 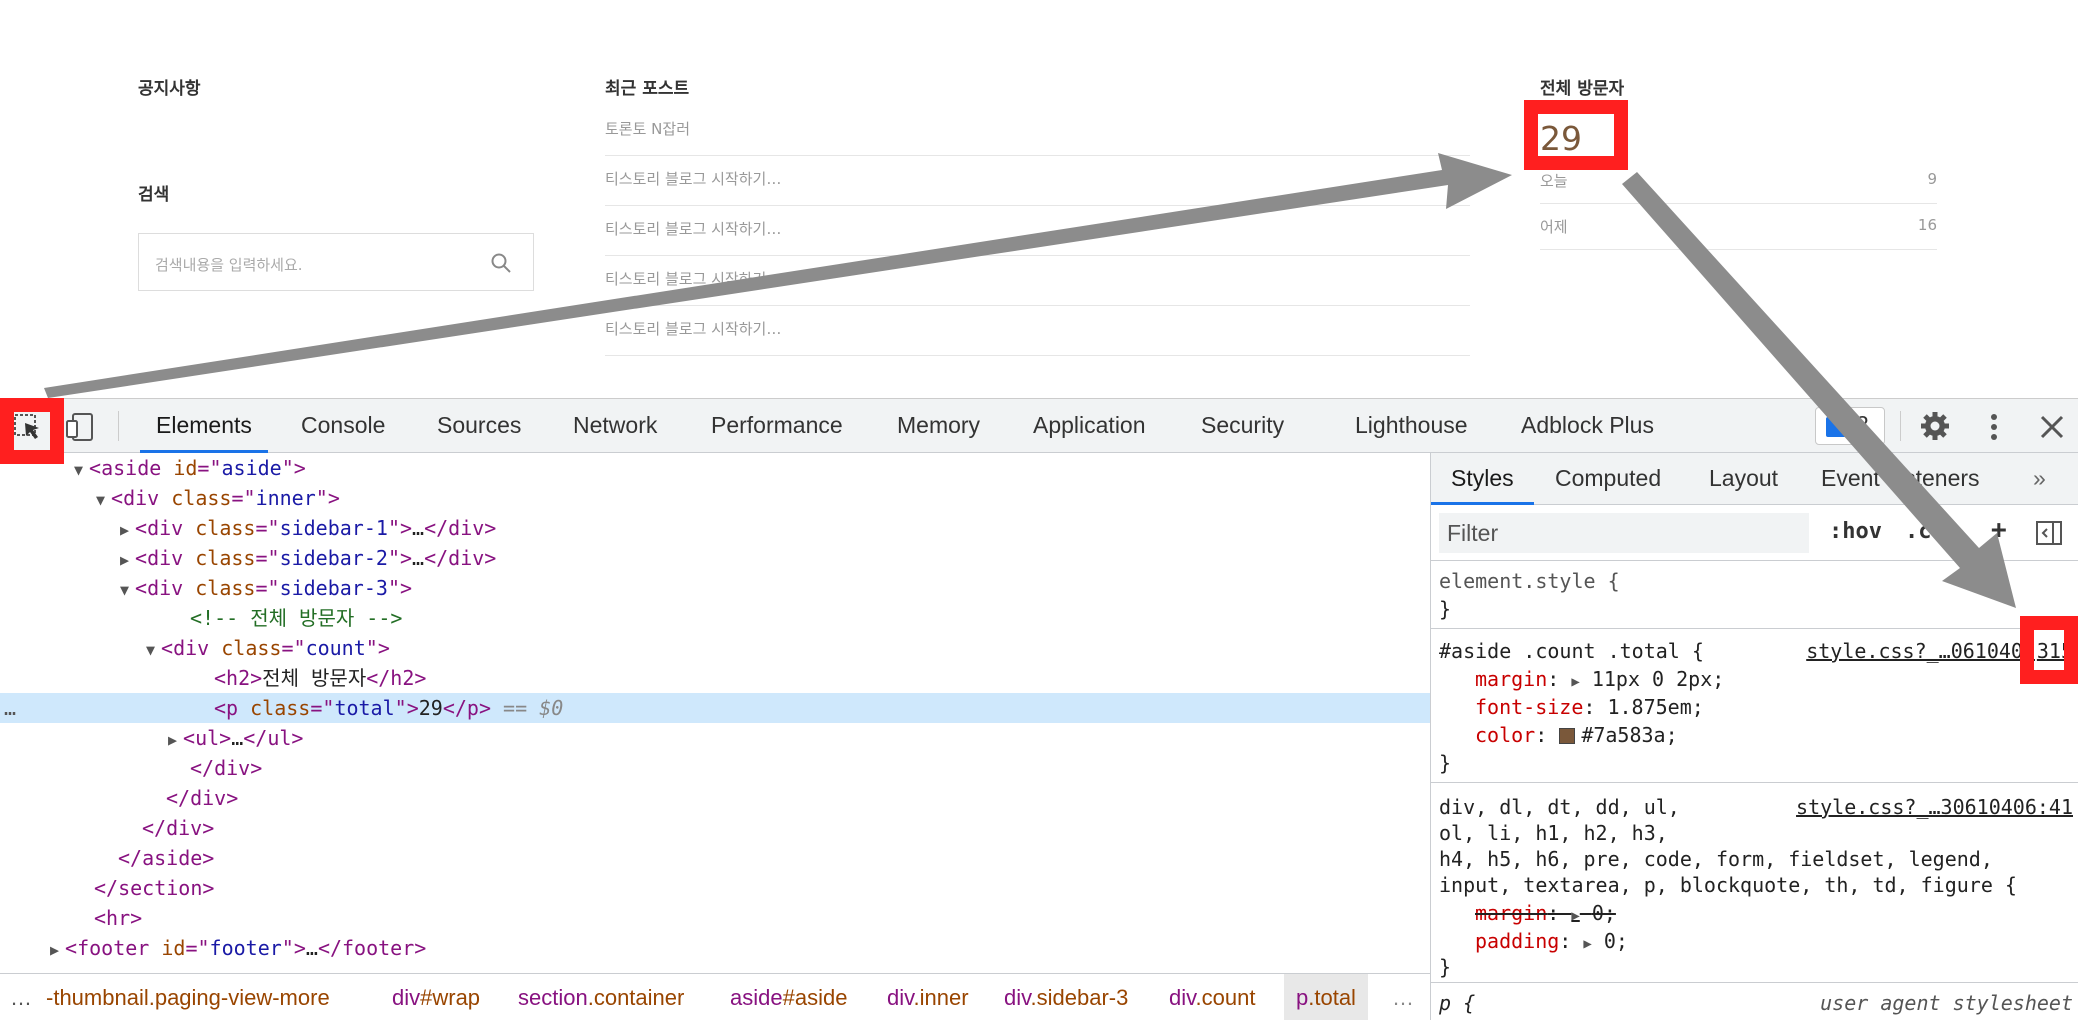 I want to click on settings-gear-icon, so click(x=1935, y=426).